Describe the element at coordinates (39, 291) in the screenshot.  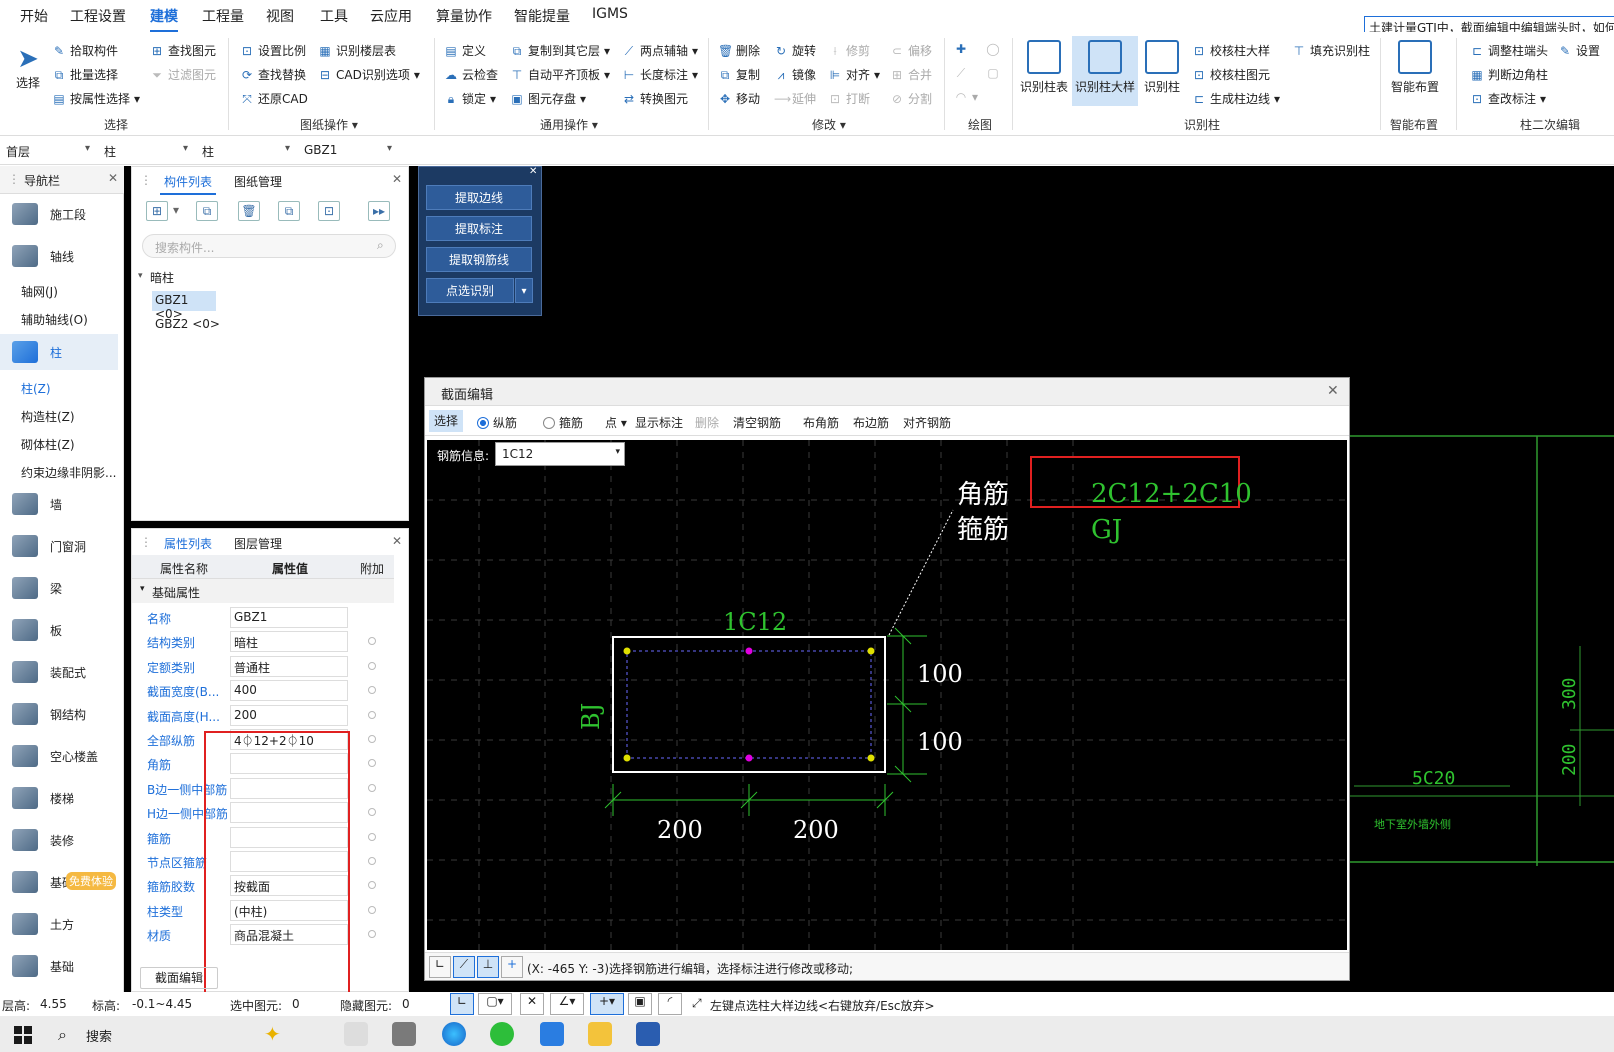
I see `nav-sub-axis-grid: 轴网(J)` at that location.